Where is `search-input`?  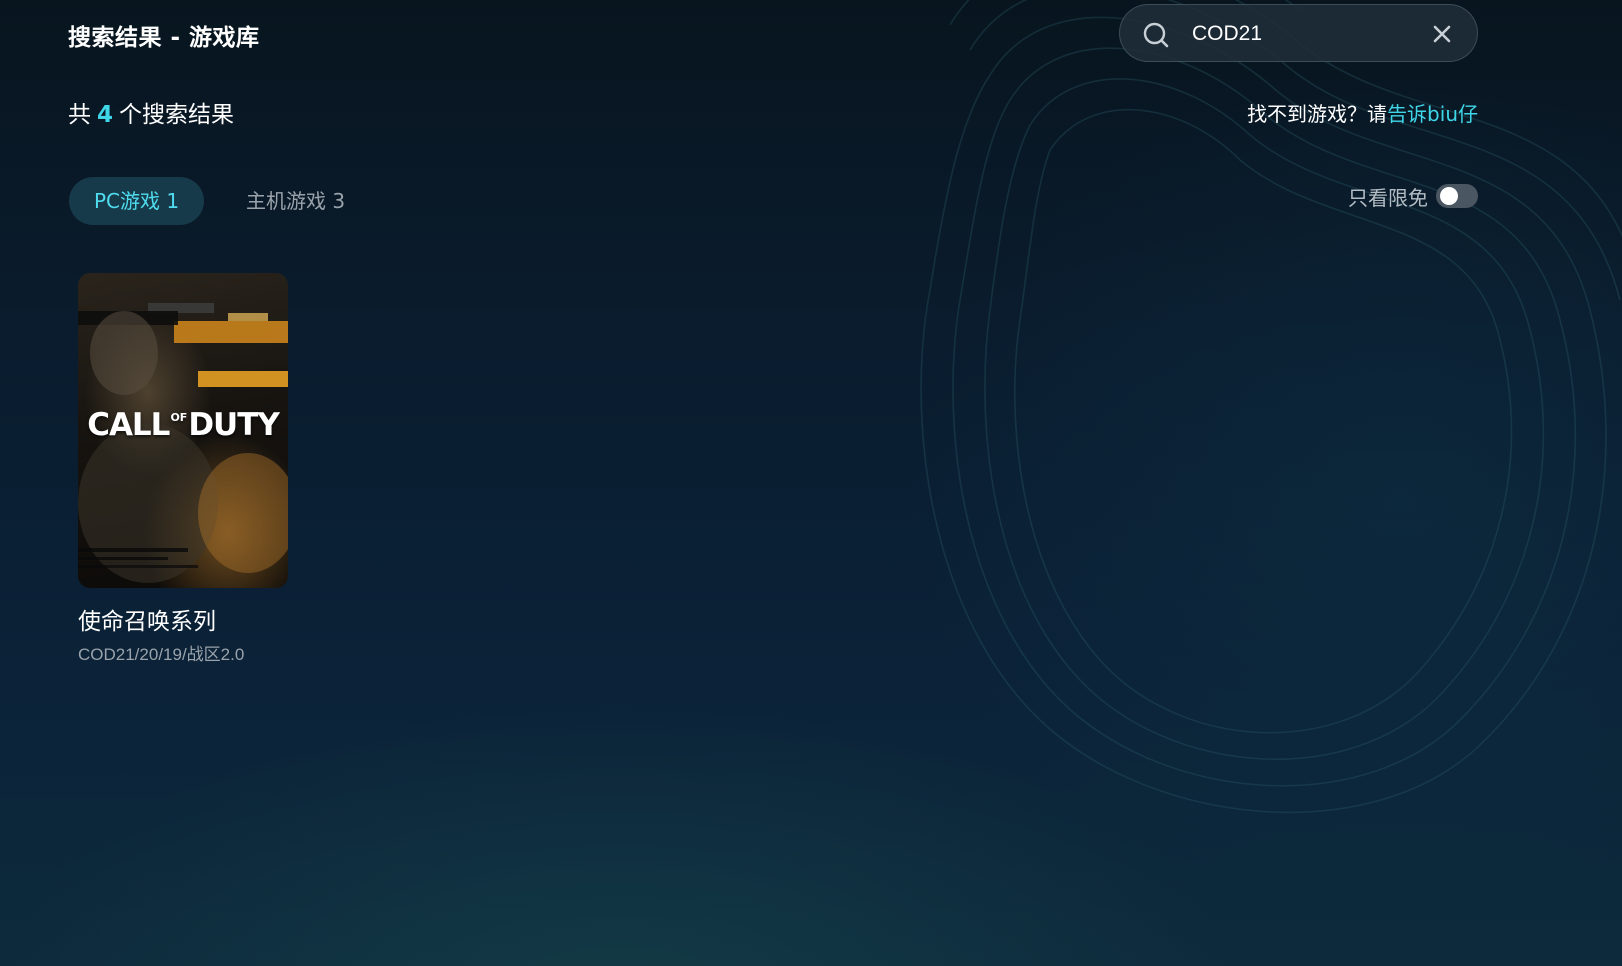
search-input is located at coordinates (1302, 34).